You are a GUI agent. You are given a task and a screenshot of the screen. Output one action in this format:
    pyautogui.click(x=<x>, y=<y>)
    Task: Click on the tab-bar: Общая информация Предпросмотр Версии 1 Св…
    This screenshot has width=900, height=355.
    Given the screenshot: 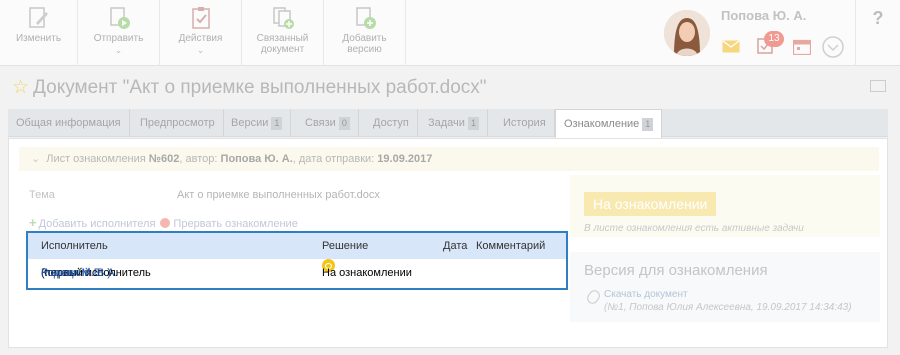 What is the action you would take?
    pyautogui.click(x=448, y=123)
    